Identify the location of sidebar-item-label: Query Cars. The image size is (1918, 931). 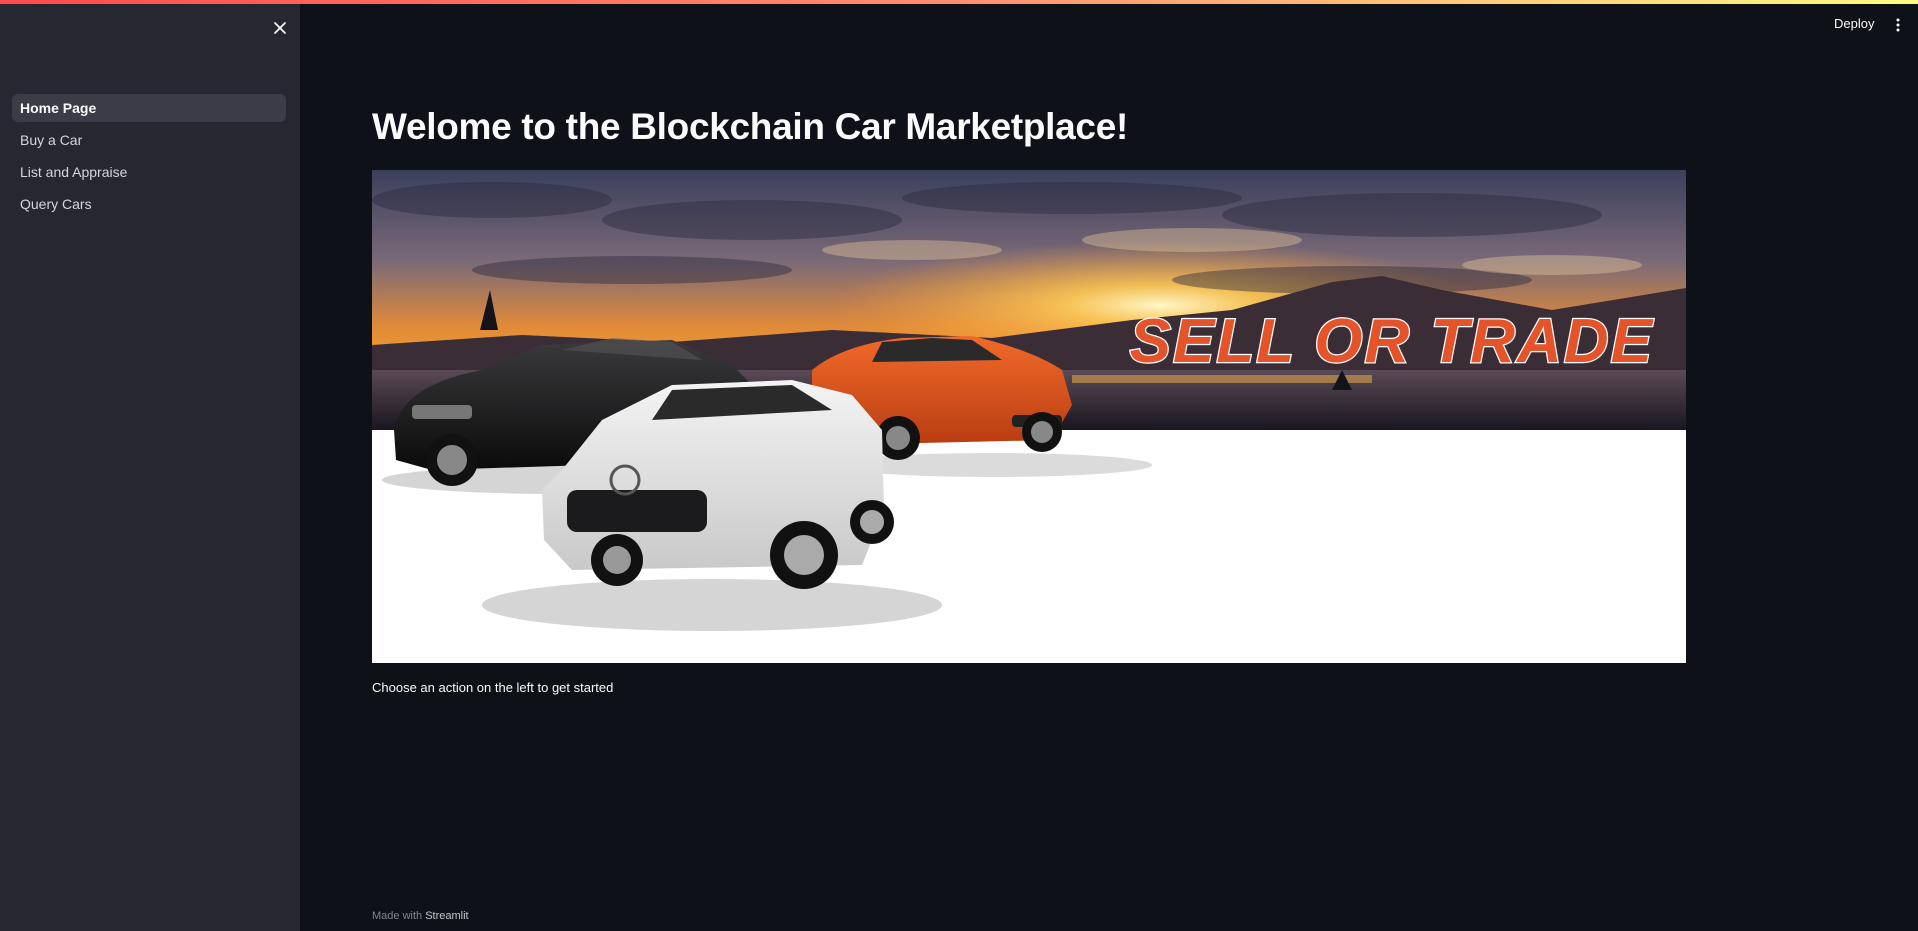
(56, 204).